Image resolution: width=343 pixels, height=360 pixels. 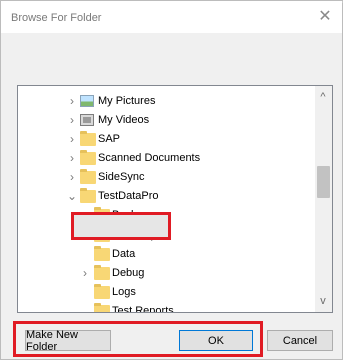 What do you see at coordinates (128, 273) in the screenshot?
I see `tree-label: Debug` at bounding box center [128, 273].